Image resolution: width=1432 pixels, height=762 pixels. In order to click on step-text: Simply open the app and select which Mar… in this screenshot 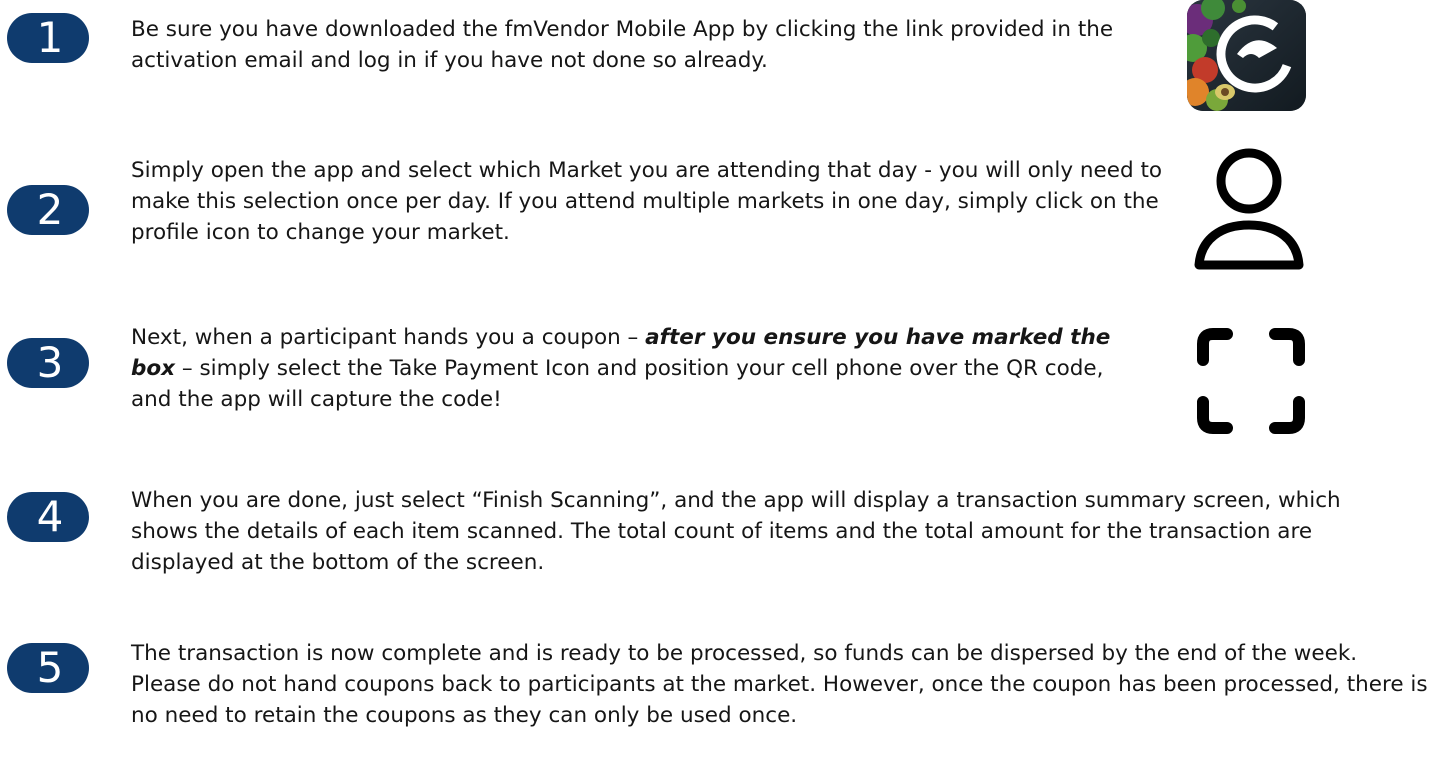, I will do `click(647, 201)`.